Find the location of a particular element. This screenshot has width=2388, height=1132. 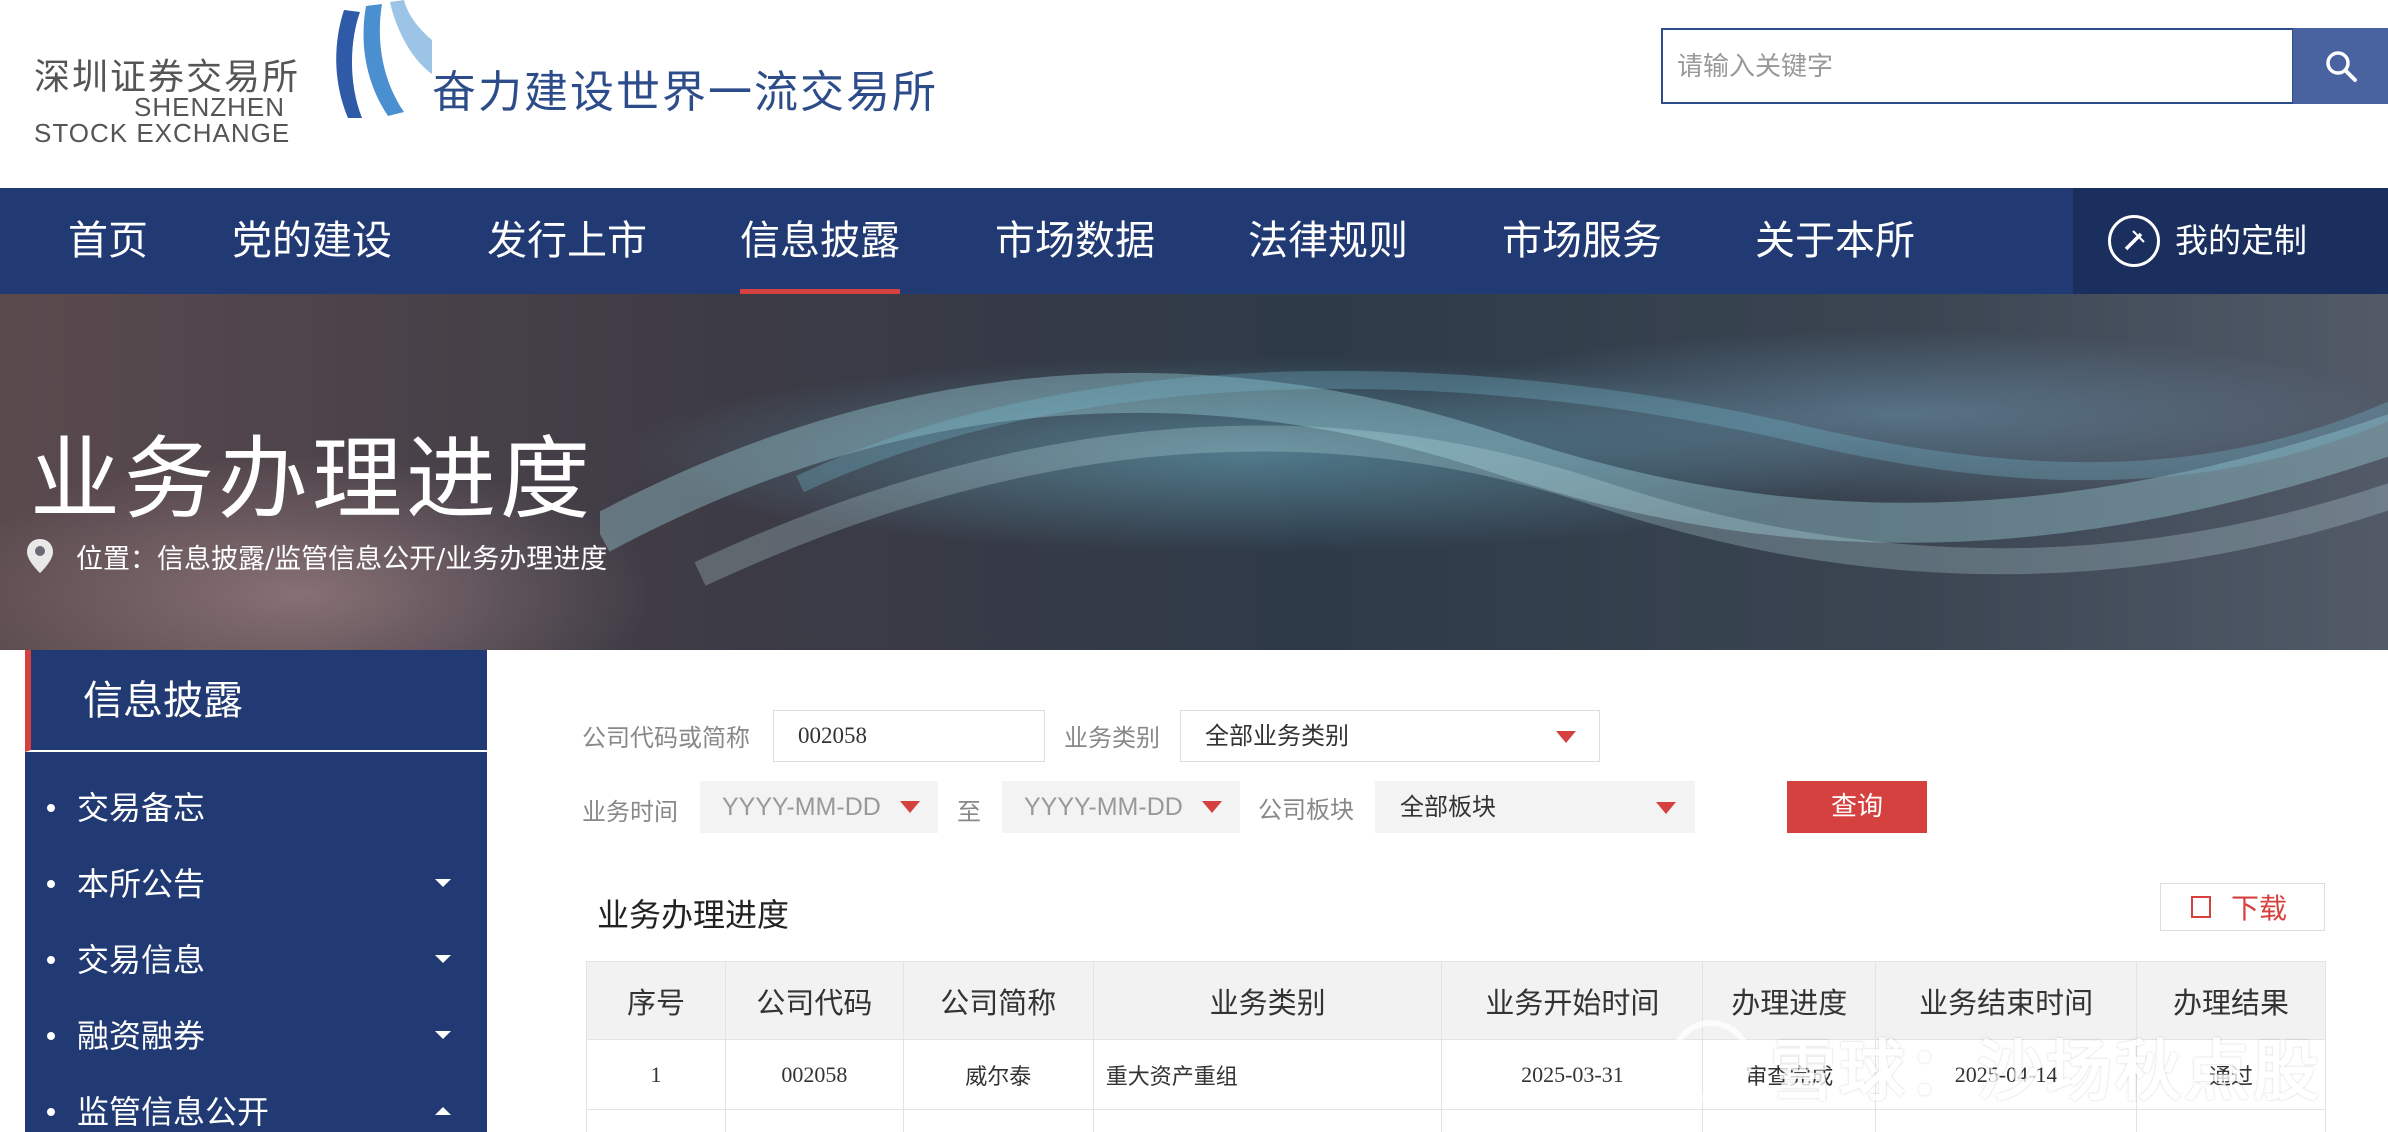

table-cell: 1 is located at coordinates (656, 1074).